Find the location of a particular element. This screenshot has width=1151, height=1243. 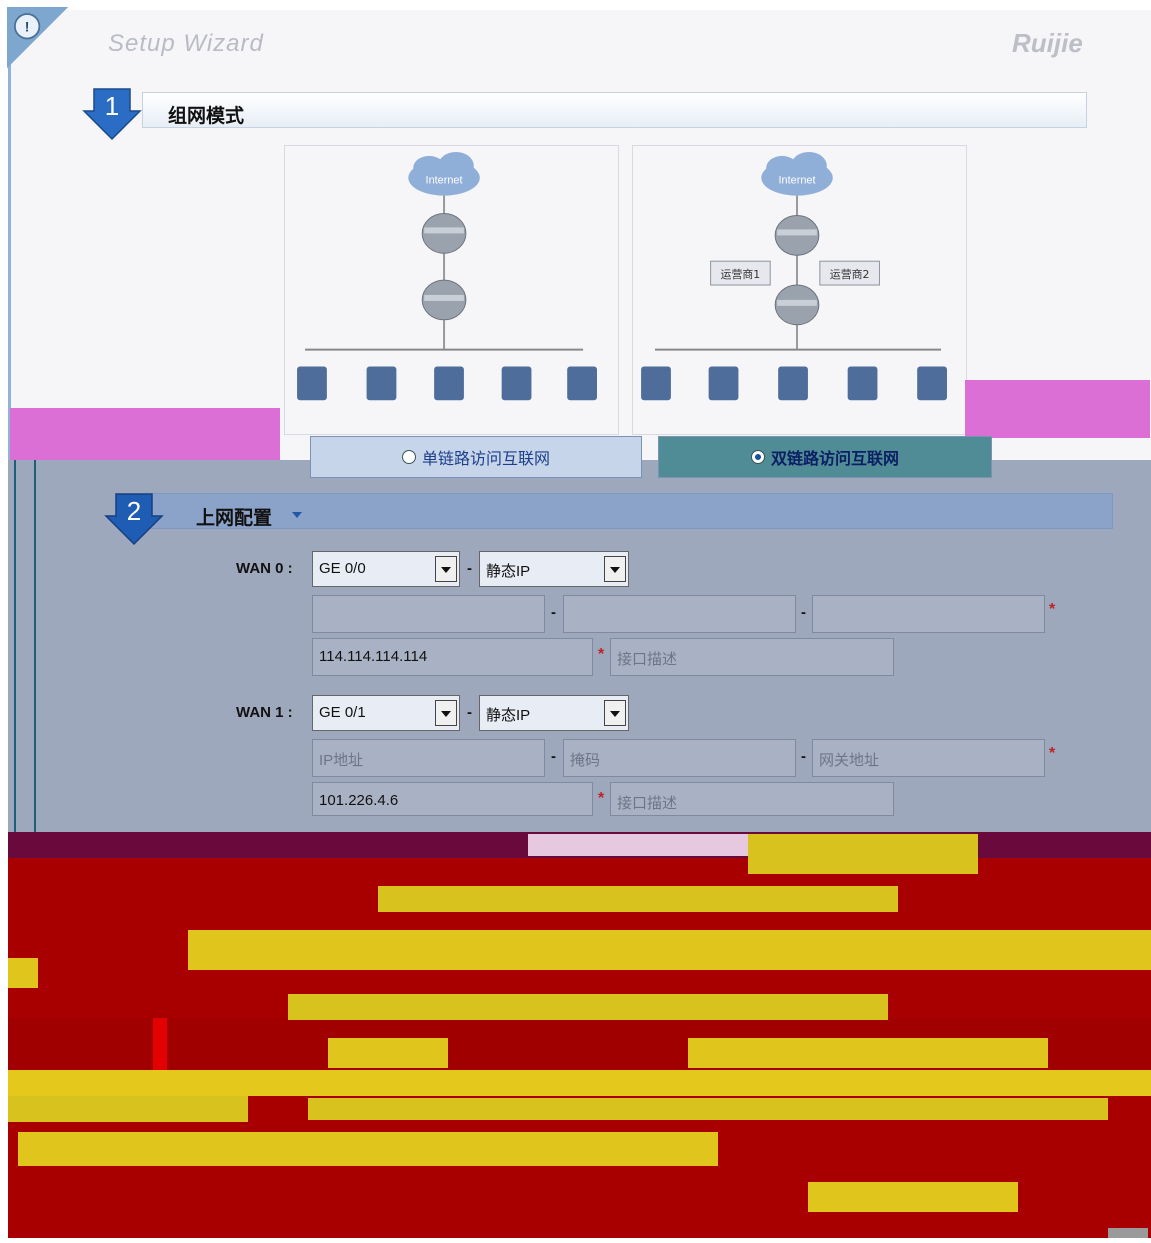

step1-title: 组网模式 is located at coordinates (206, 116).